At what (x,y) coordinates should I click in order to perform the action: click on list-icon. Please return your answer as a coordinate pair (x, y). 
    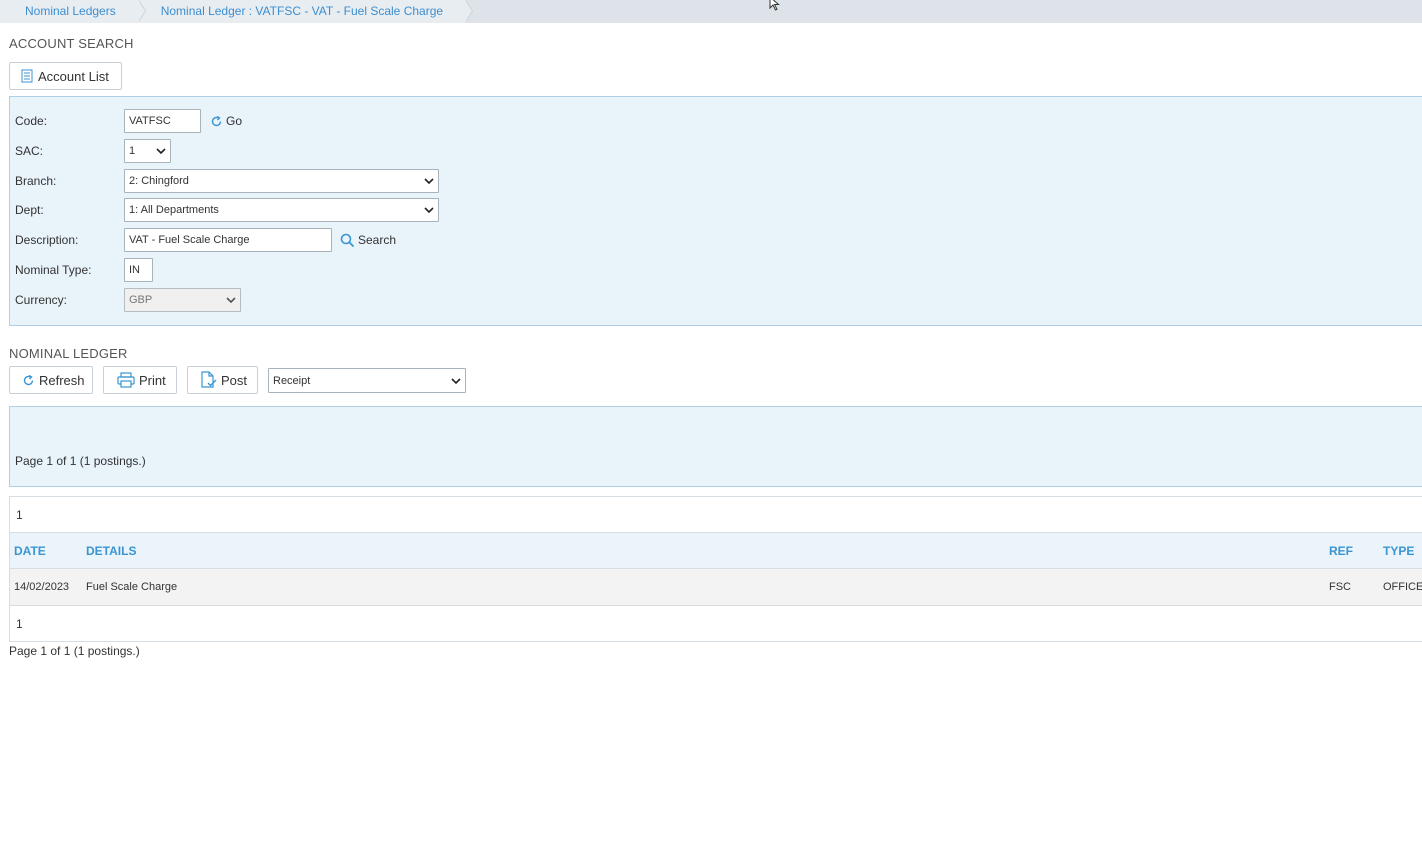
    Looking at the image, I should click on (27, 76).